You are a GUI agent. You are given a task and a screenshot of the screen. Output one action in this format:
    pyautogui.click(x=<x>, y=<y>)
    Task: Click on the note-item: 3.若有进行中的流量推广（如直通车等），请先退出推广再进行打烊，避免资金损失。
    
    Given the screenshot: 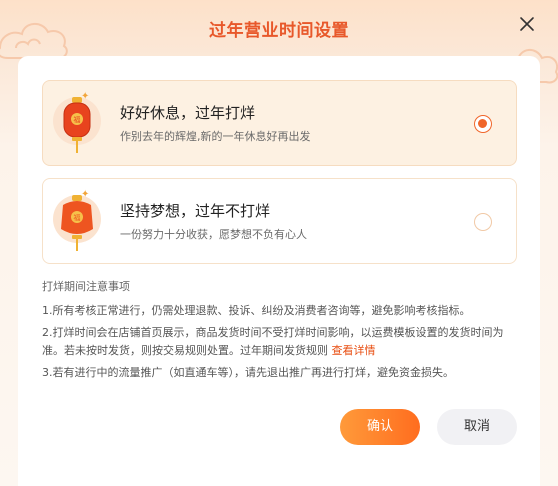 What is the action you would take?
    pyautogui.click(x=248, y=372)
    